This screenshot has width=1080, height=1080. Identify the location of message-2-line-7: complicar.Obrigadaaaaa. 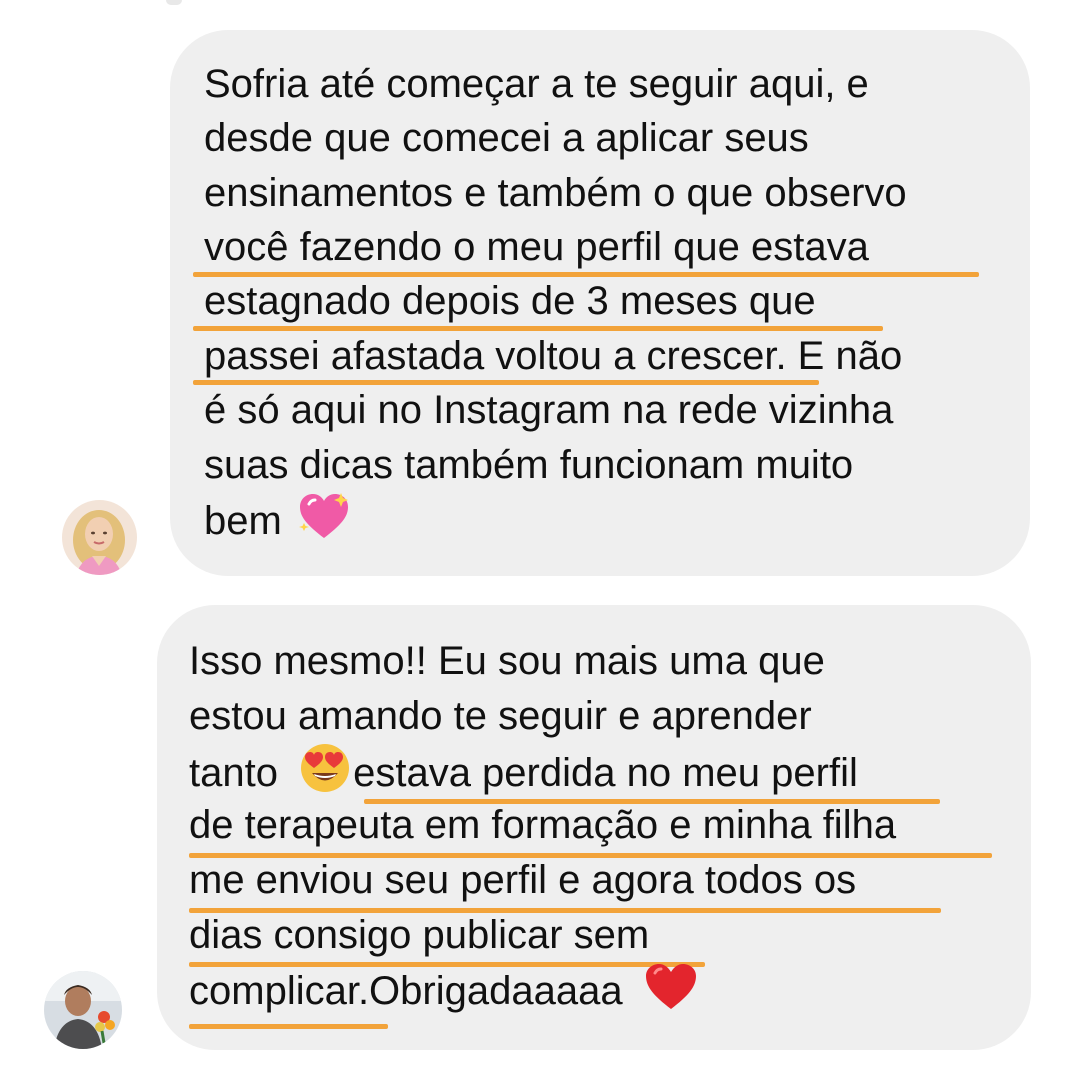
(443, 994).